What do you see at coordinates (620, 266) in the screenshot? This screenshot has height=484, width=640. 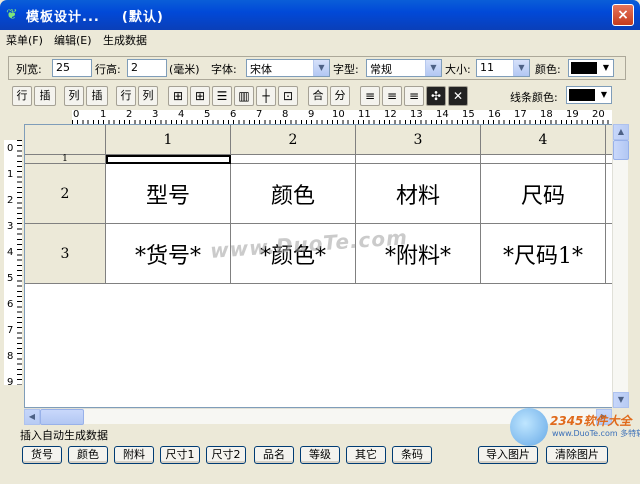 I see `vertical-scrollbar: ▲ ▼` at bounding box center [620, 266].